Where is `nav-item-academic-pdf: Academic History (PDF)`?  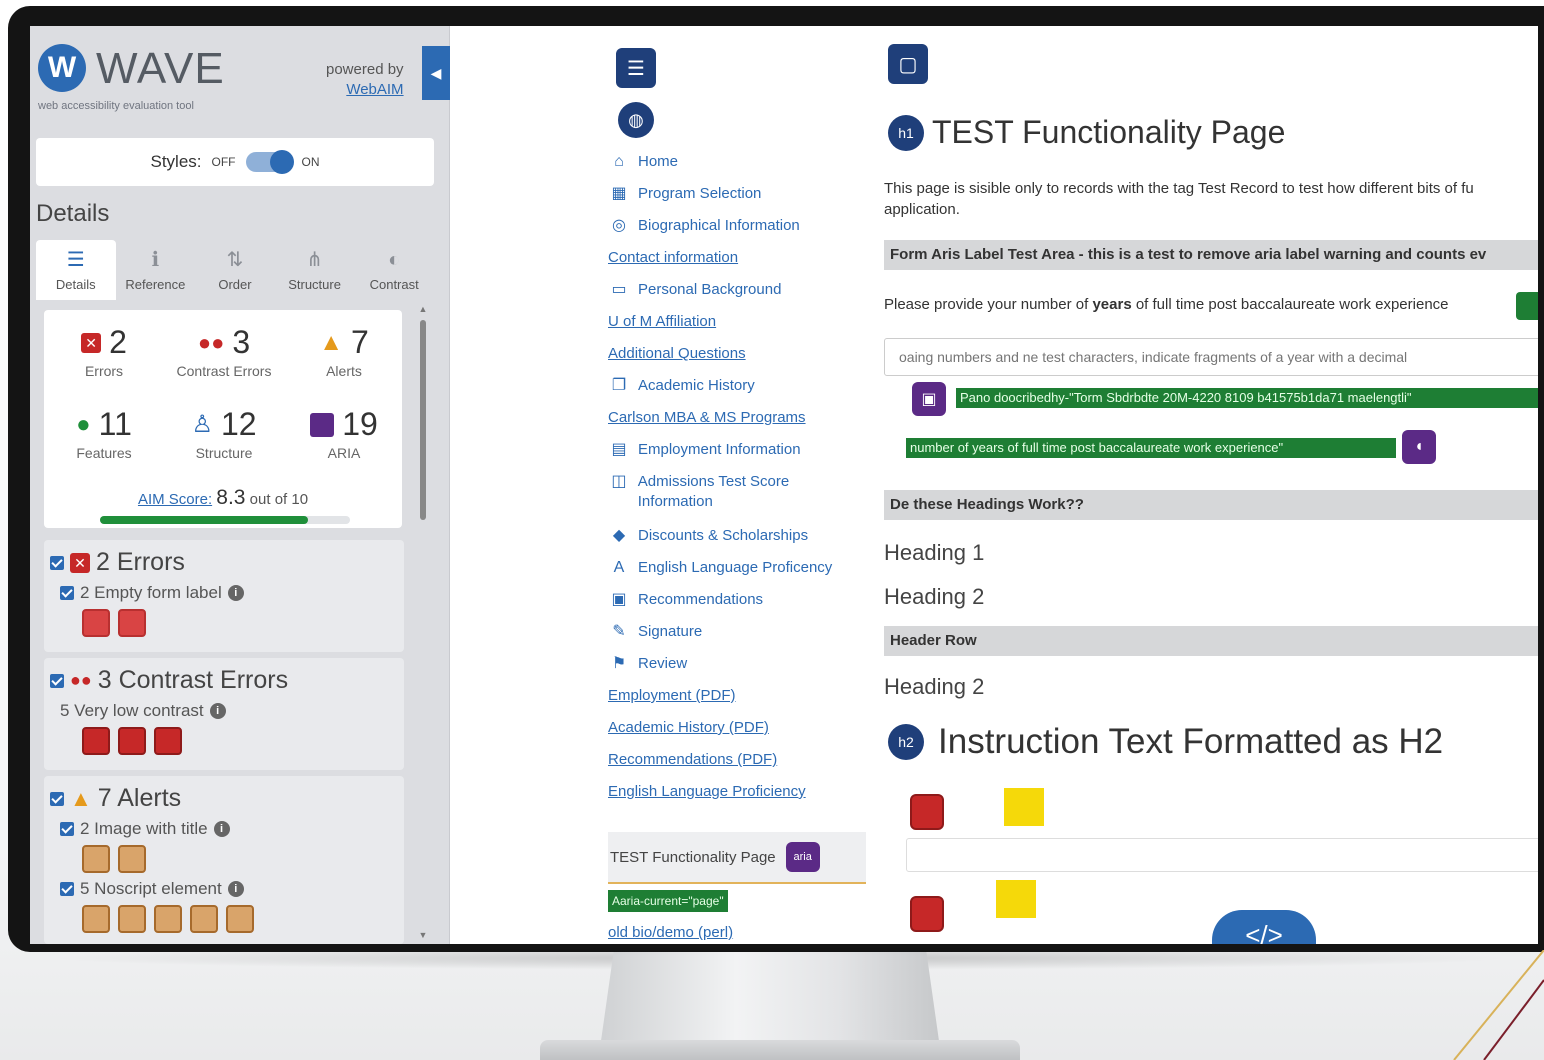 nav-item-academic-pdf: Academic History (PDF) is located at coordinates (737, 728).